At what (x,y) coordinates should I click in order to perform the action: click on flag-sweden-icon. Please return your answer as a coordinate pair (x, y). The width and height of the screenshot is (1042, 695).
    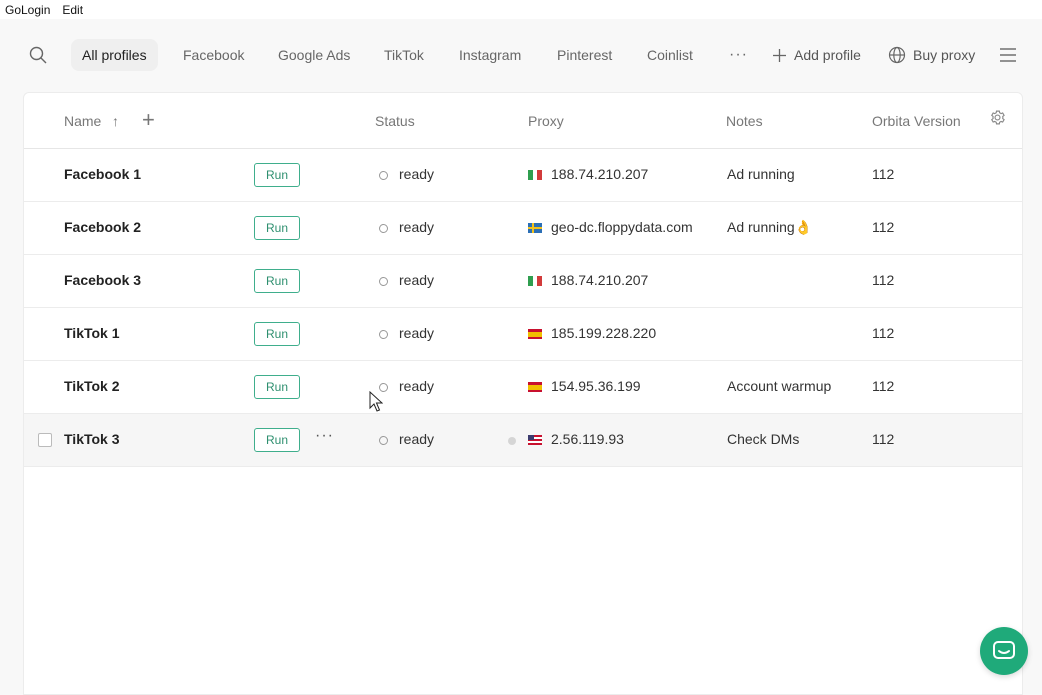
    Looking at the image, I should click on (535, 228).